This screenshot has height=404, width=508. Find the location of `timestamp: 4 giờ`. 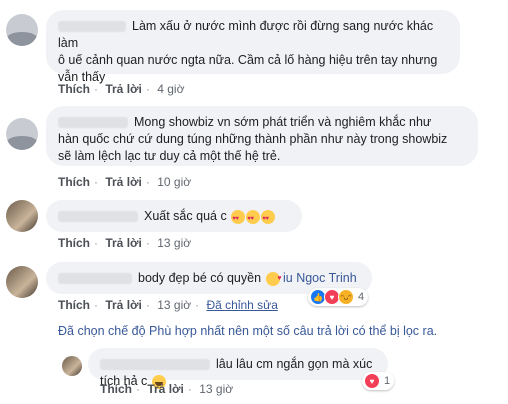

timestamp: 4 giờ is located at coordinates (170, 89).